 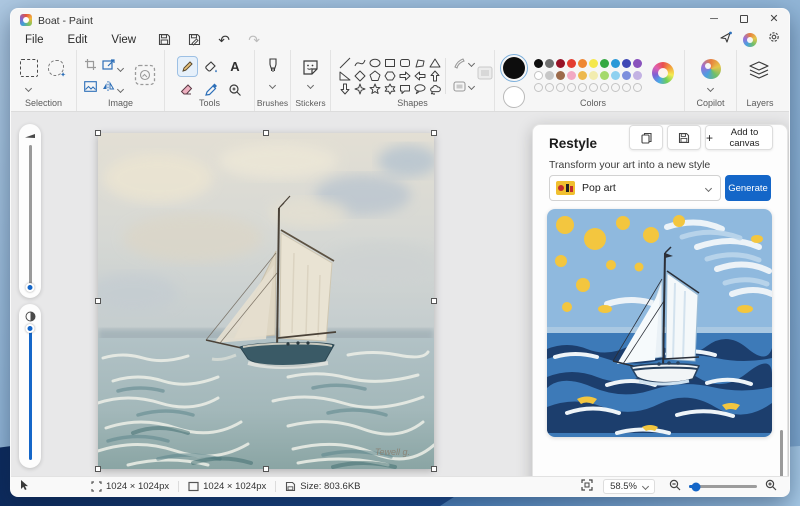 What do you see at coordinates (98, 301) in the screenshot?
I see `selection-handle-middle-left` at bounding box center [98, 301].